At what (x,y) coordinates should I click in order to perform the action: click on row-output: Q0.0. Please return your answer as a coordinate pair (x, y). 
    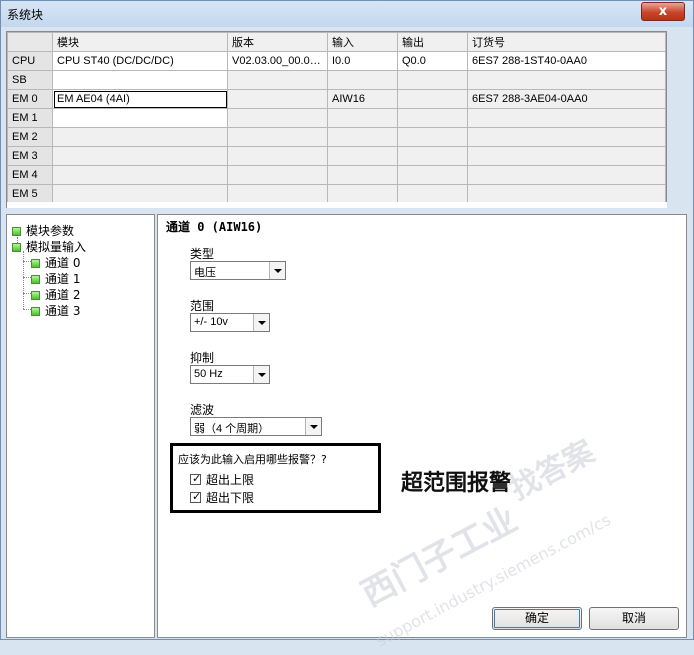
    Looking at the image, I should click on (432, 61).